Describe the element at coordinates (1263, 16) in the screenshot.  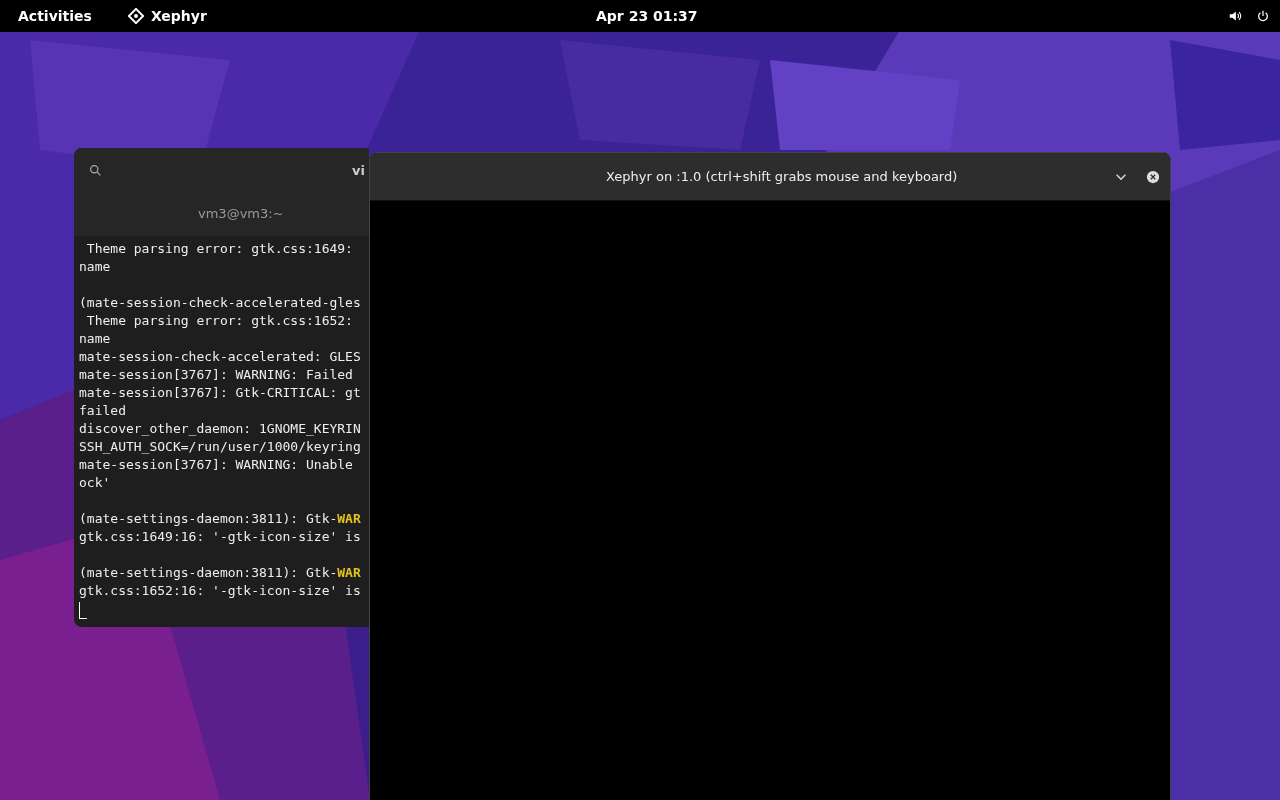
I see `power-icon` at that location.